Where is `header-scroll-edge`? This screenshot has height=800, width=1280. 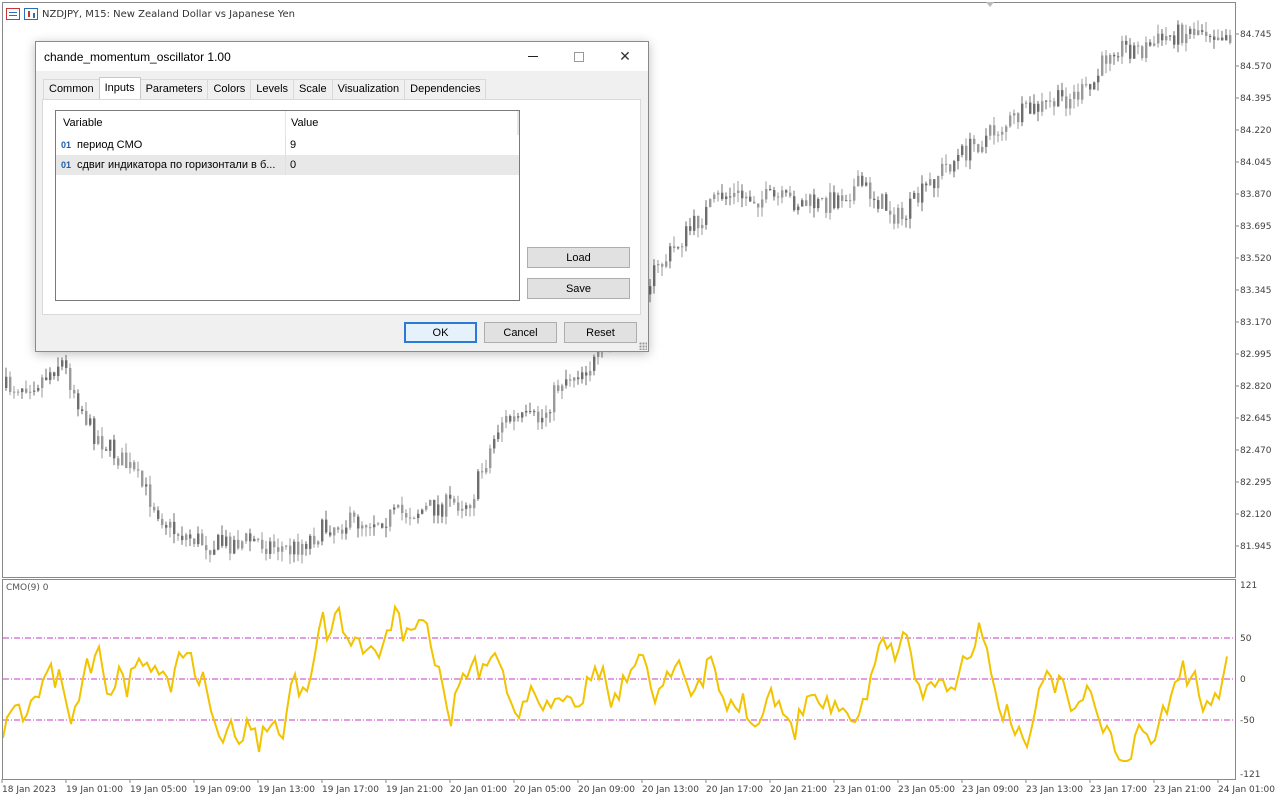 header-scroll-edge is located at coordinates (518, 123).